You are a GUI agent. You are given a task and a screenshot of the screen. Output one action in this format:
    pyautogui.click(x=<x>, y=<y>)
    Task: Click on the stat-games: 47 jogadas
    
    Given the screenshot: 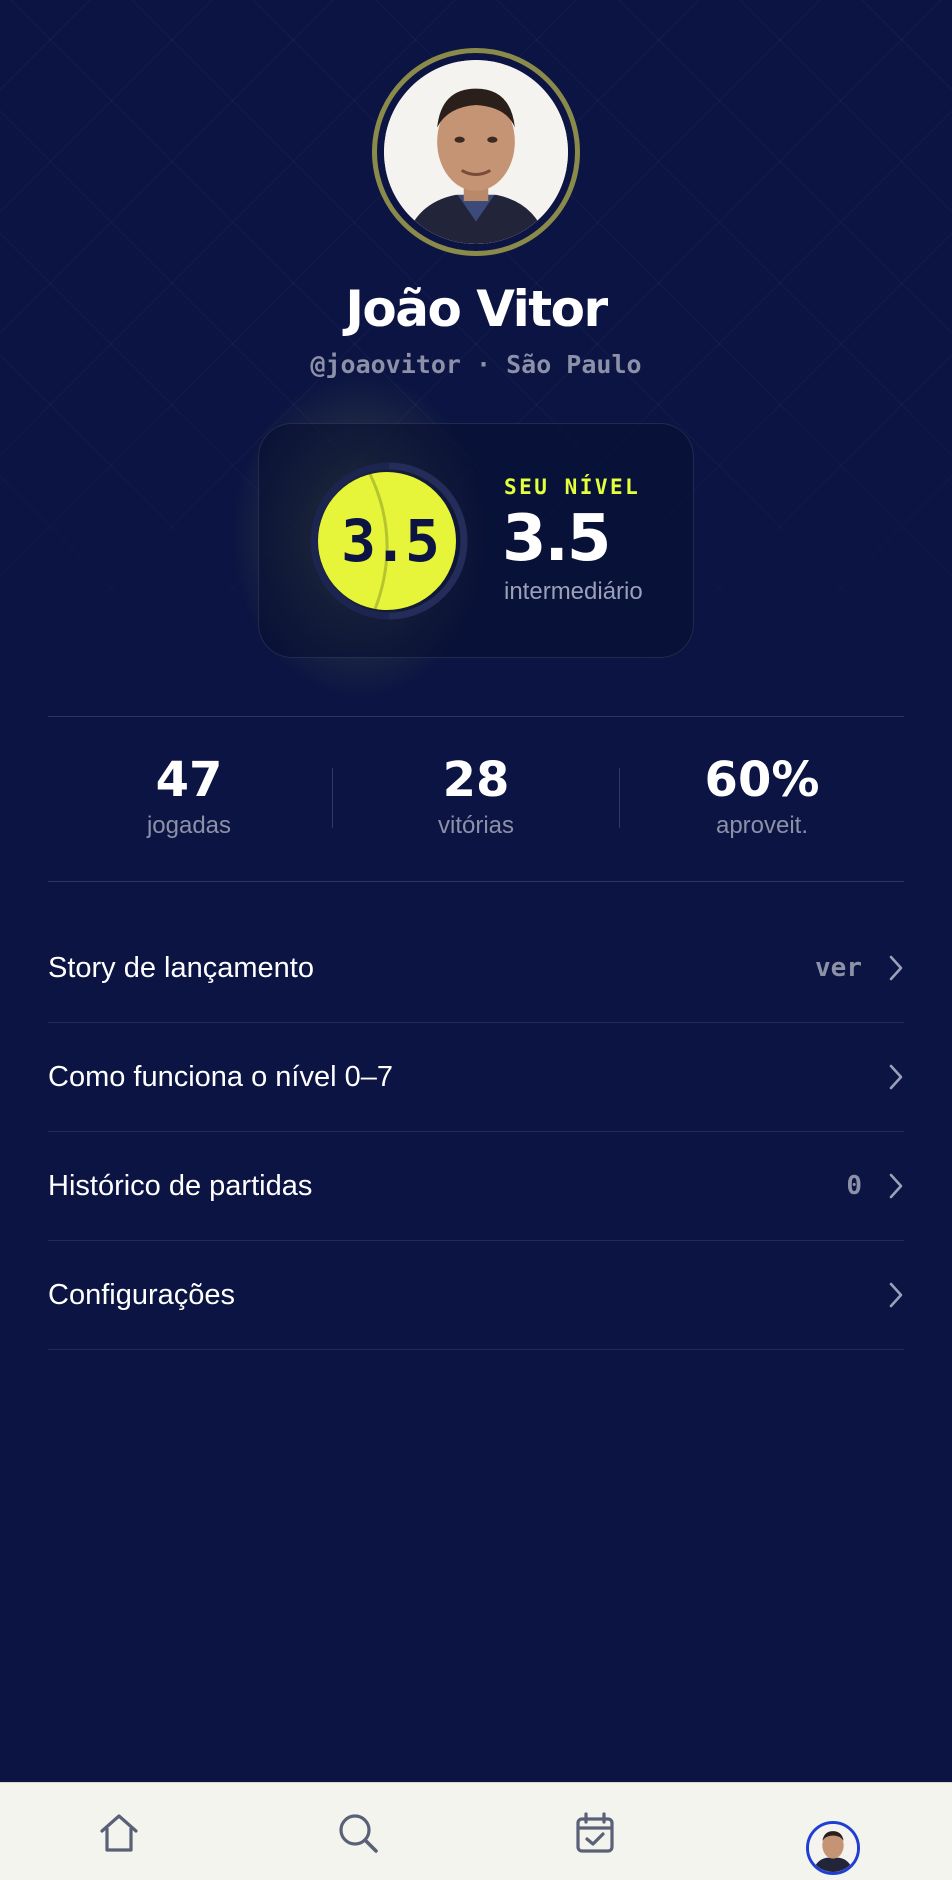 What is the action you would take?
    pyautogui.click(x=189, y=796)
    